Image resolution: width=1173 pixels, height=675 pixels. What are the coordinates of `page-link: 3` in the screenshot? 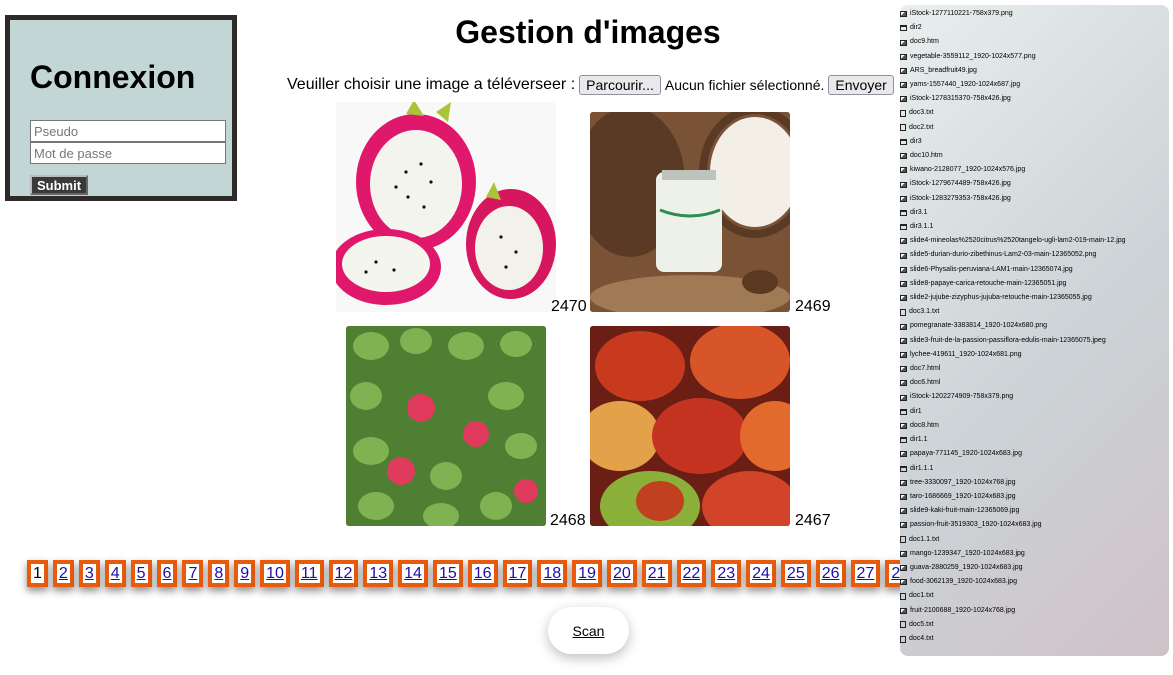 It's located at (89, 573).